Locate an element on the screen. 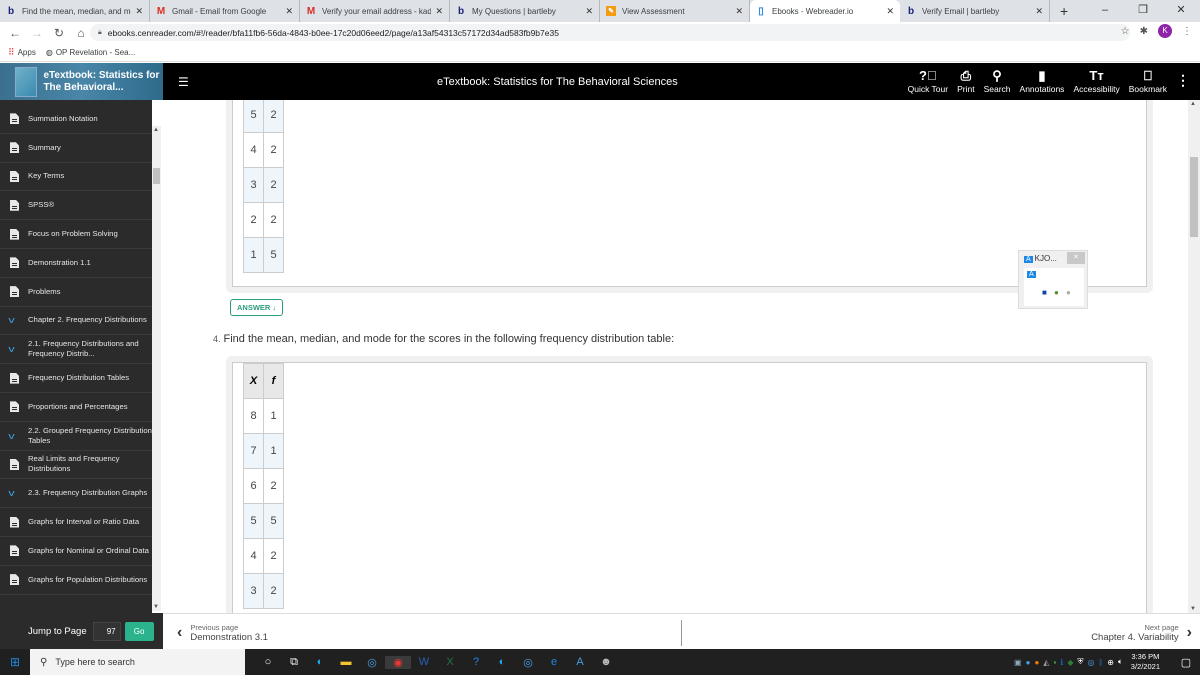 This screenshot has width=1200, height=675. widget-a-icon: A is located at coordinates (1031, 274).